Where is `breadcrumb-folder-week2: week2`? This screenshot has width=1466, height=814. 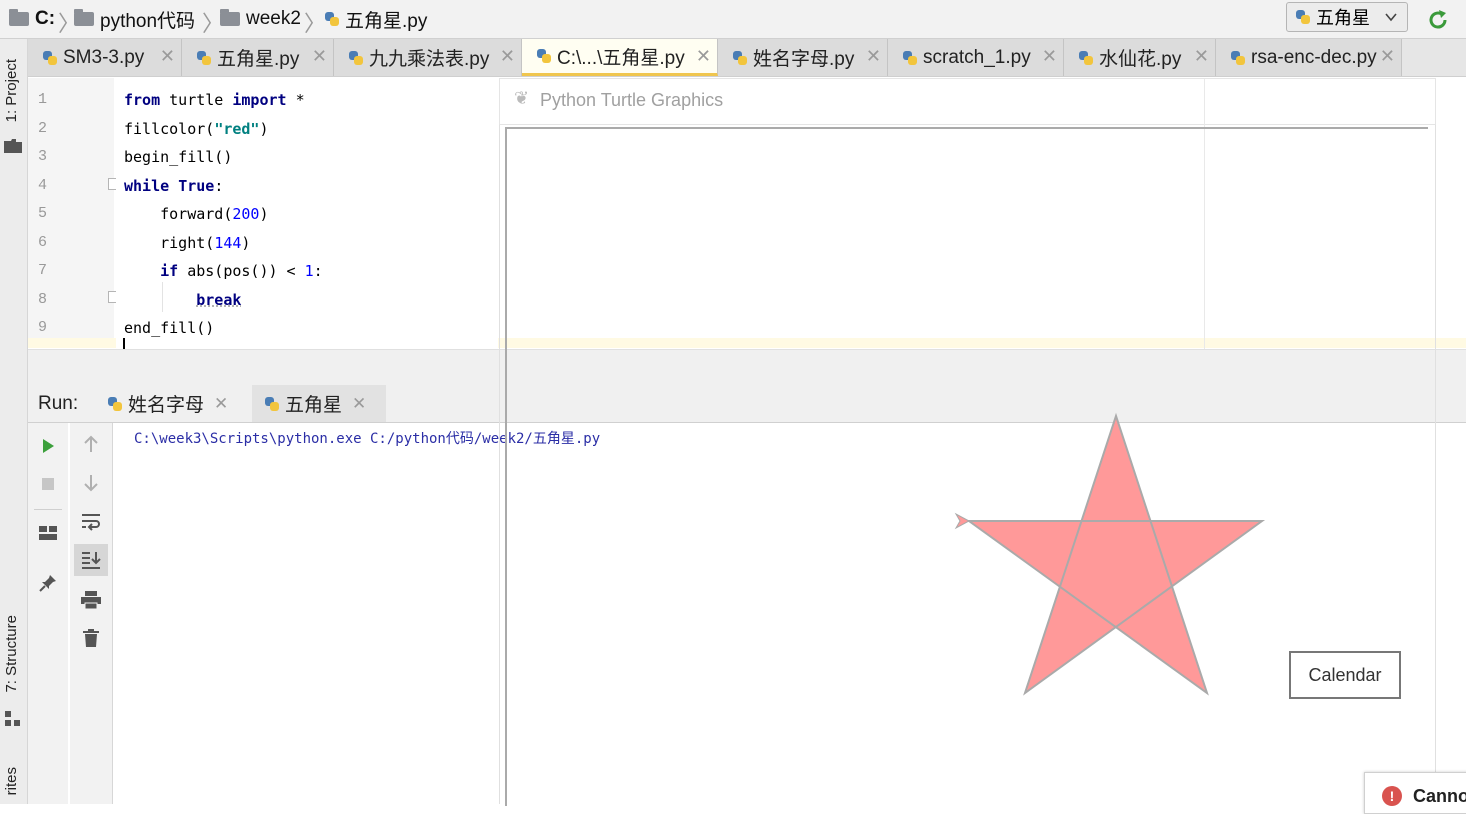 breadcrumb-folder-week2: week2 is located at coordinates (260, 19).